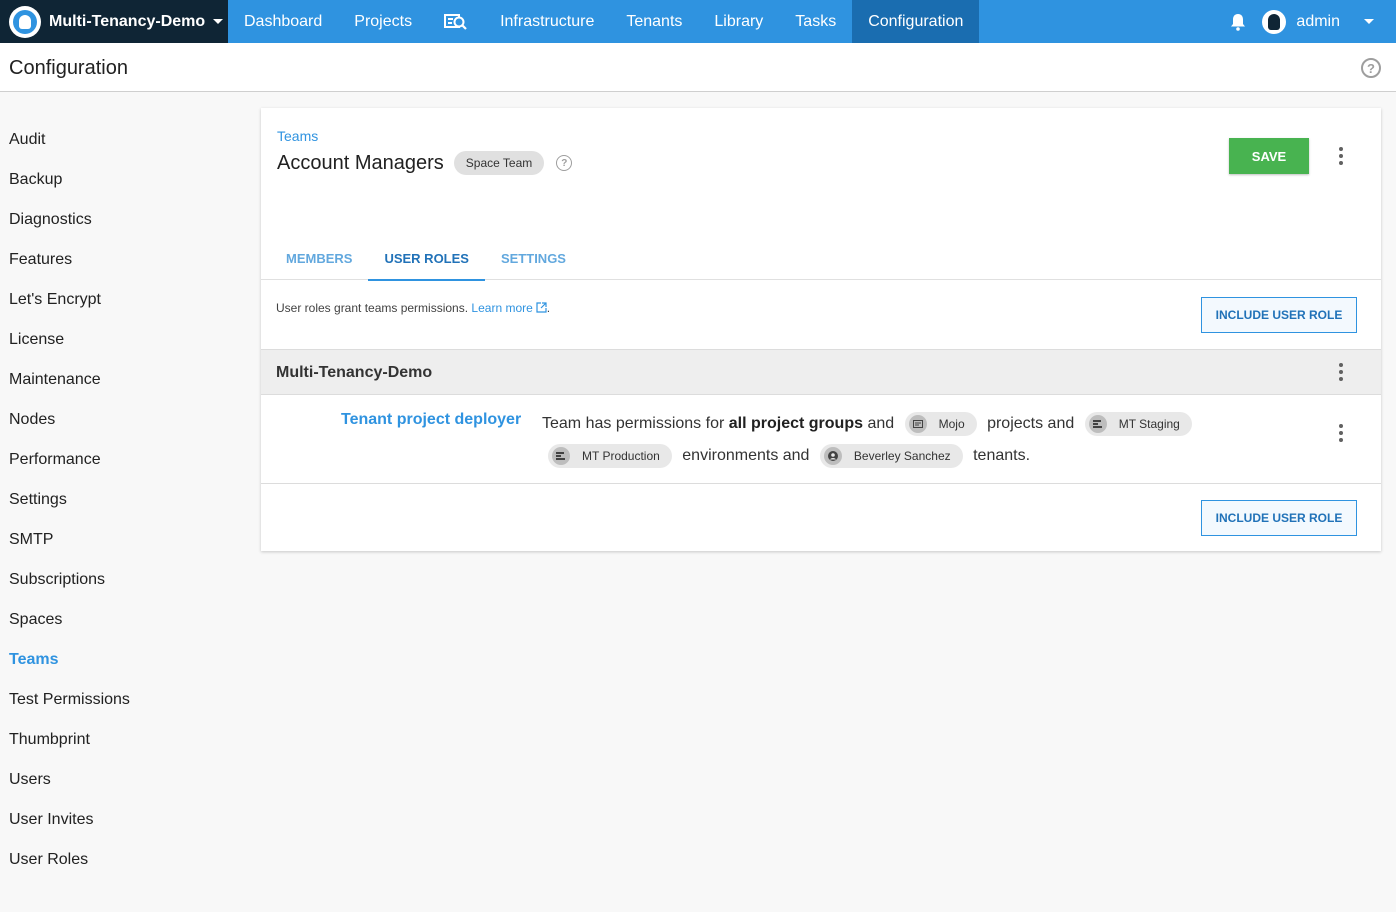 The height and width of the screenshot is (912, 1396). I want to click on sidebar-item-teams: Teams, so click(119, 660).